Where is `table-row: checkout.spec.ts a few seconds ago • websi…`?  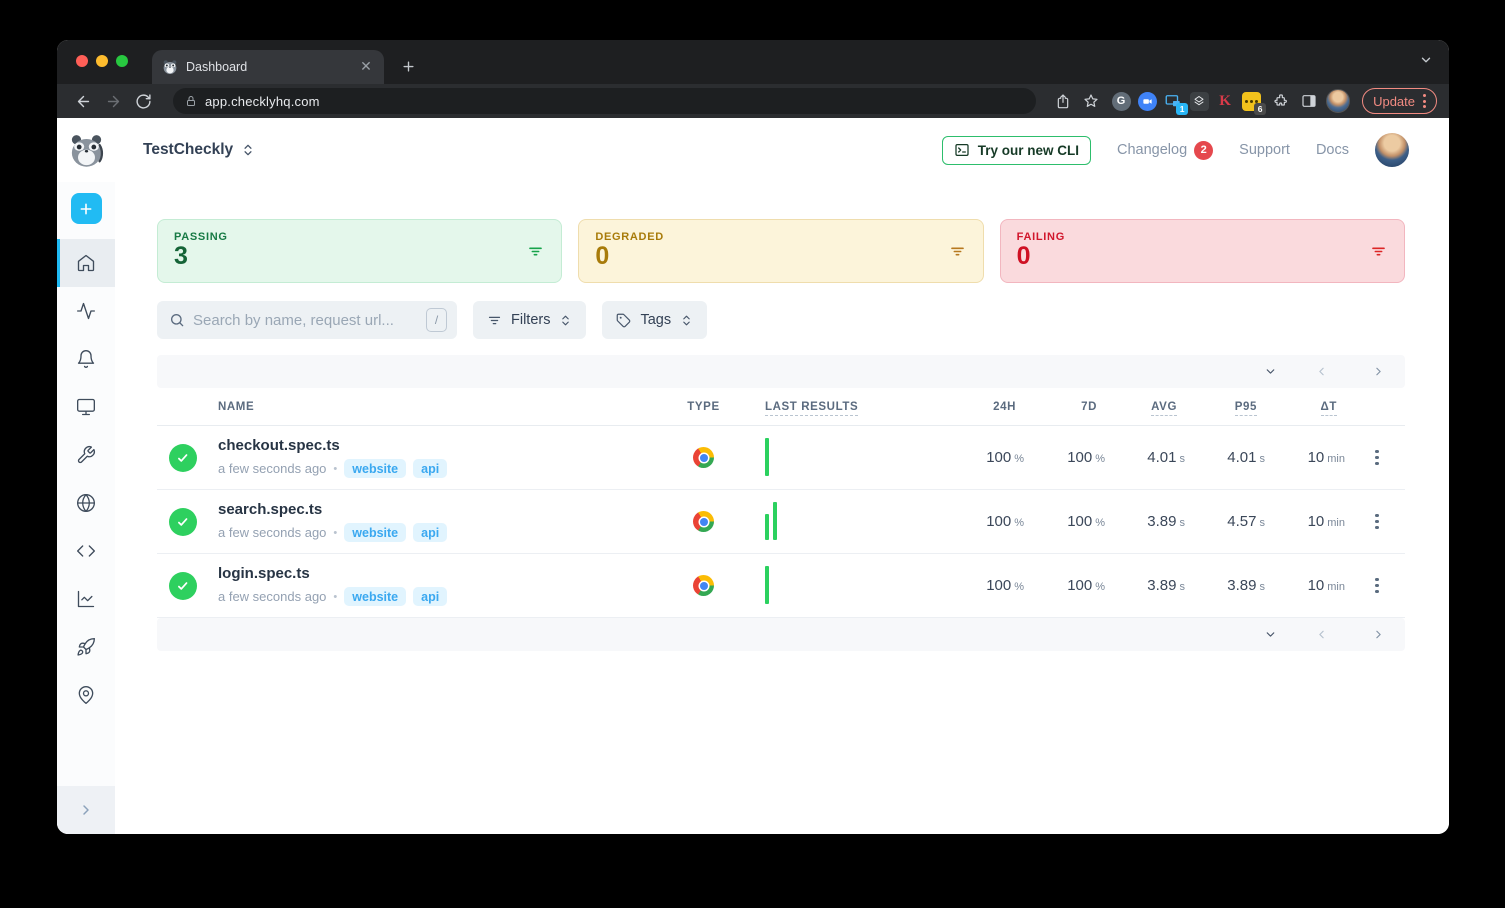 table-row: checkout.spec.ts a few seconds ago • websi… is located at coordinates (781, 458).